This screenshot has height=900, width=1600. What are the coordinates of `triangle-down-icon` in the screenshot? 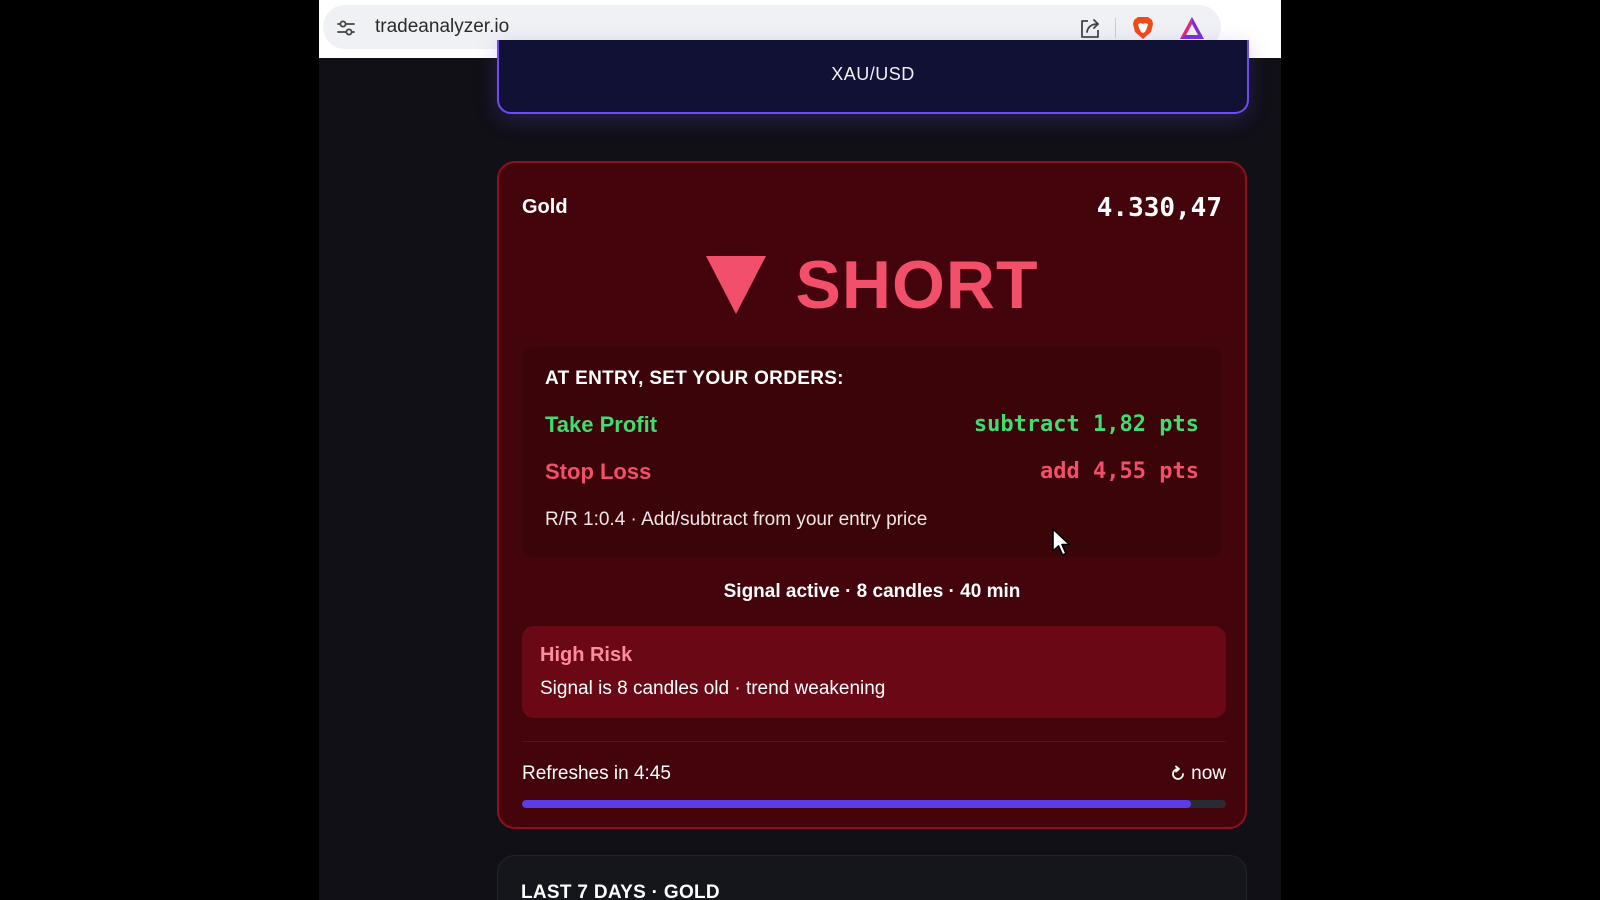 It's located at (735, 285).